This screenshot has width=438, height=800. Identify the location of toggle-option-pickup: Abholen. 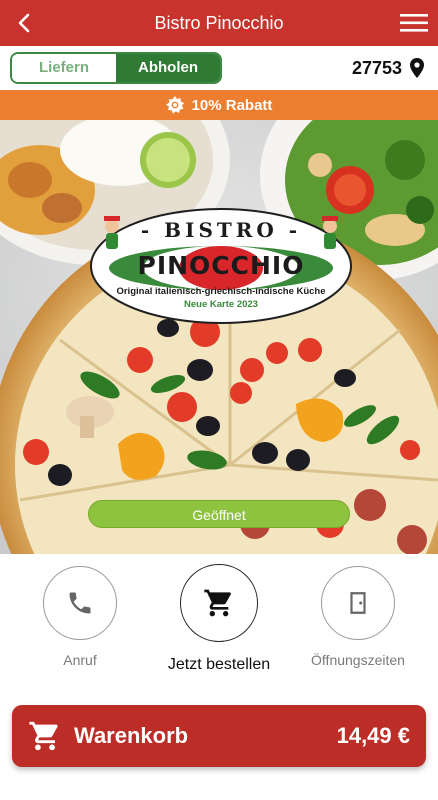
(168, 68).